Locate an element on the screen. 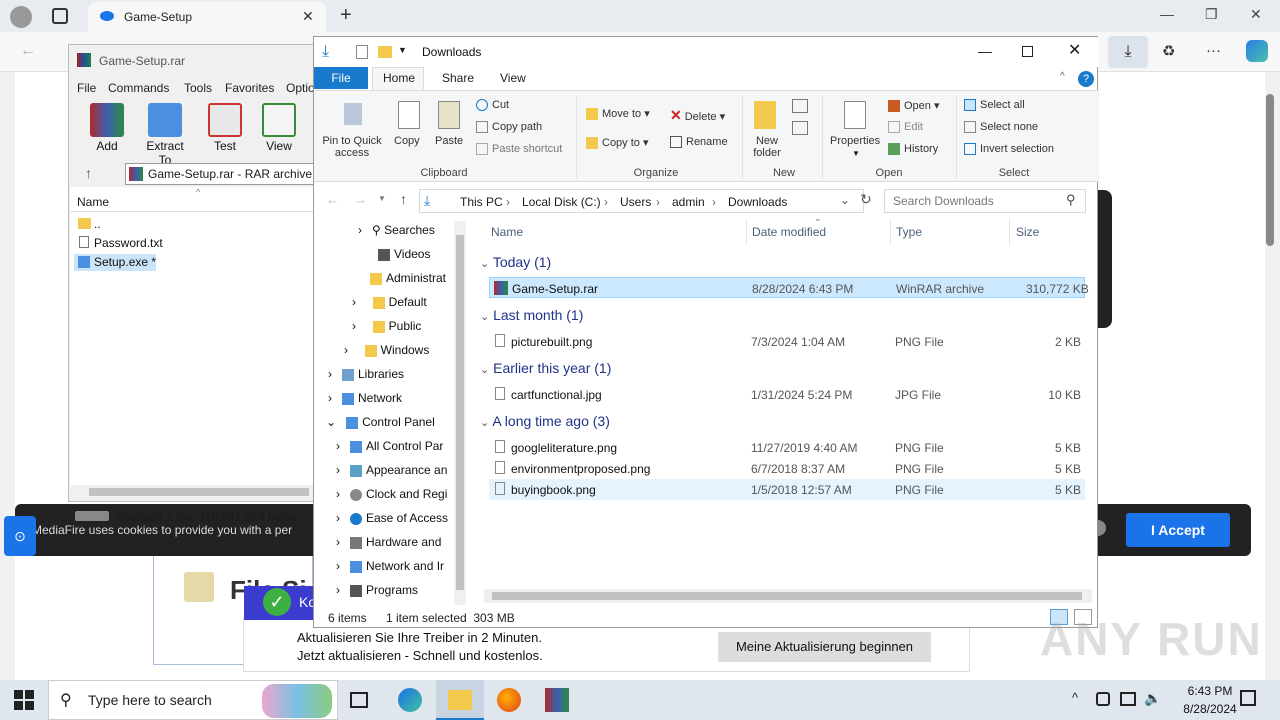 This screenshot has height=720, width=1280. breadcrumb-users: Users is located at coordinates (635, 202).